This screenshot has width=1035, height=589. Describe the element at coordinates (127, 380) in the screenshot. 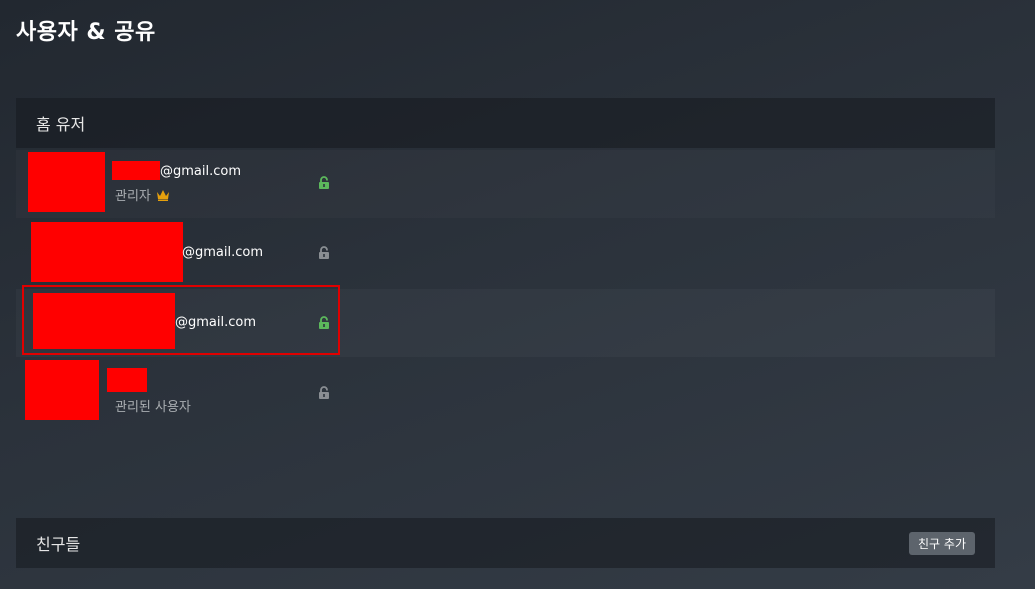

I see `redacted-name` at that location.